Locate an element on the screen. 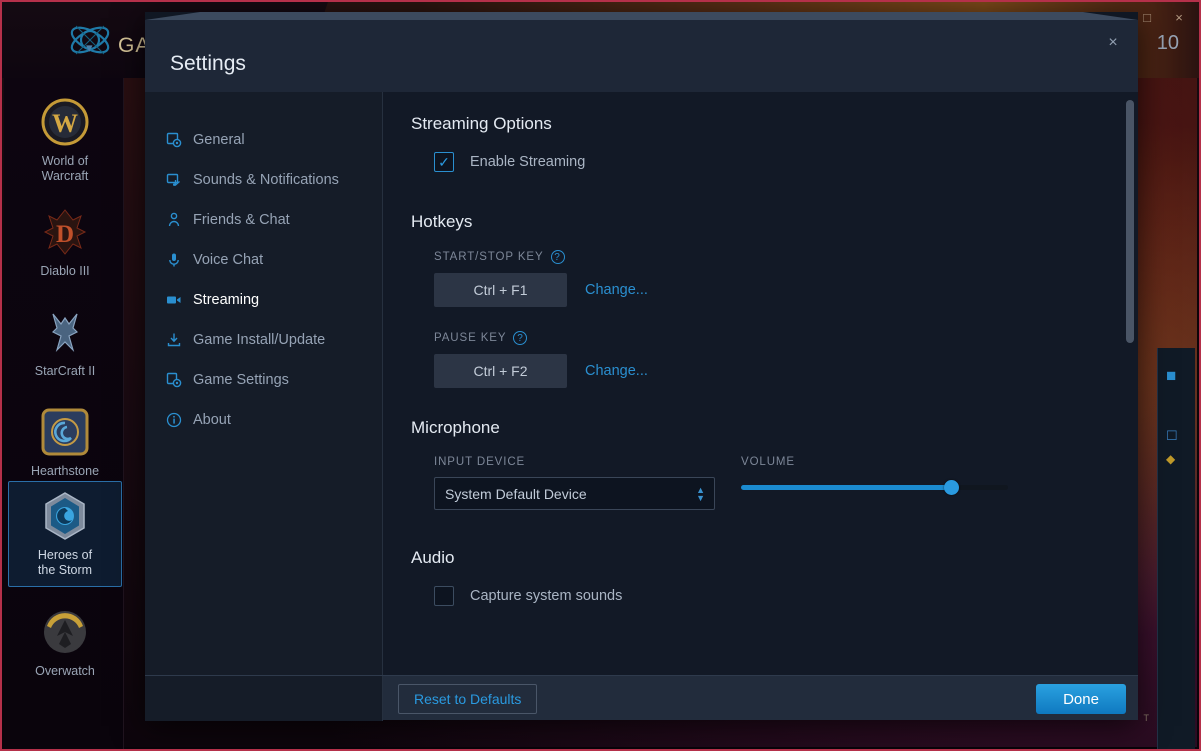 The height and width of the screenshot is (751, 1201). checkmark-icon: ✓ is located at coordinates (444, 162).